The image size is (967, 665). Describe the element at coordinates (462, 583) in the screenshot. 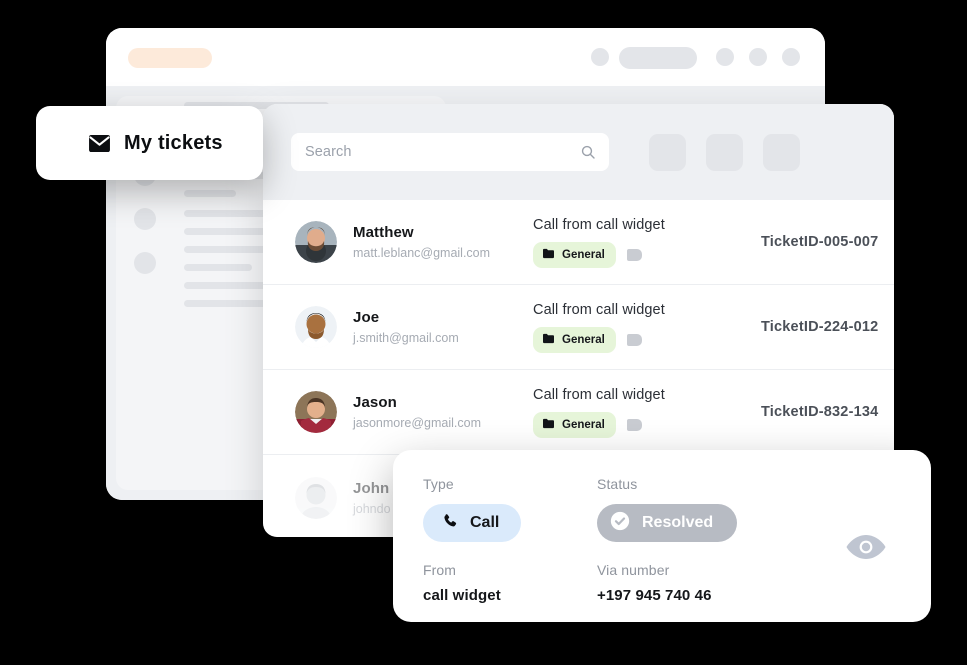

I see `from-field: From call widget` at that location.